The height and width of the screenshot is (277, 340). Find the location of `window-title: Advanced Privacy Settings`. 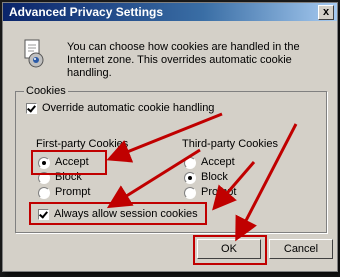

window-title: Advanced Privacy Settings is located at coordinates (86, 12).